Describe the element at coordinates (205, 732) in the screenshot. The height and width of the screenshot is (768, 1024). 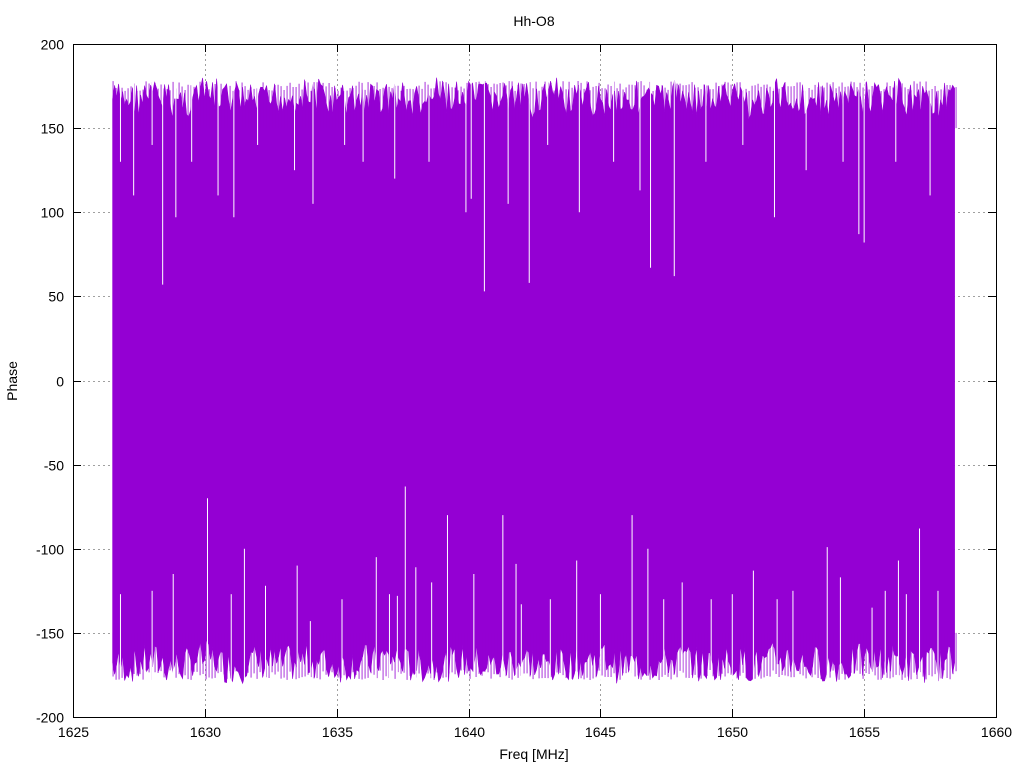
I see `x-tick-label: 1630` at that location.